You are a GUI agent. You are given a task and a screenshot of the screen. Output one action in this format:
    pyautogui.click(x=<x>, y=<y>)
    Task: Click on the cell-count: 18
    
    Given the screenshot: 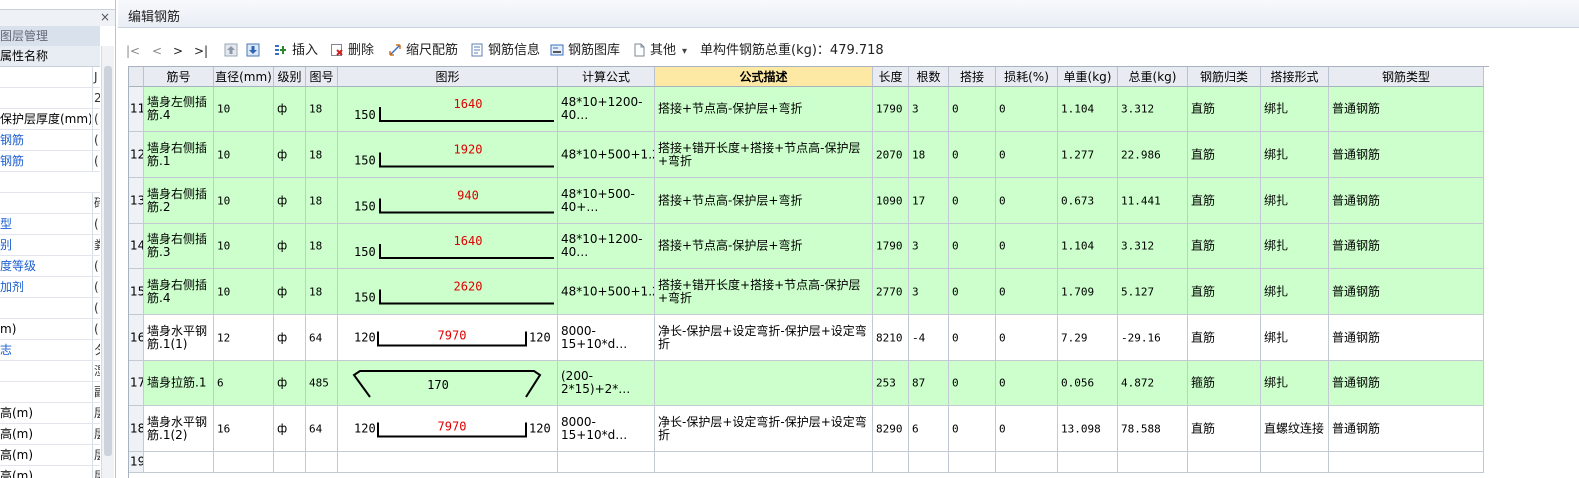 What is the action you would take?
    pyautogui.click(x=929, y=155)
    